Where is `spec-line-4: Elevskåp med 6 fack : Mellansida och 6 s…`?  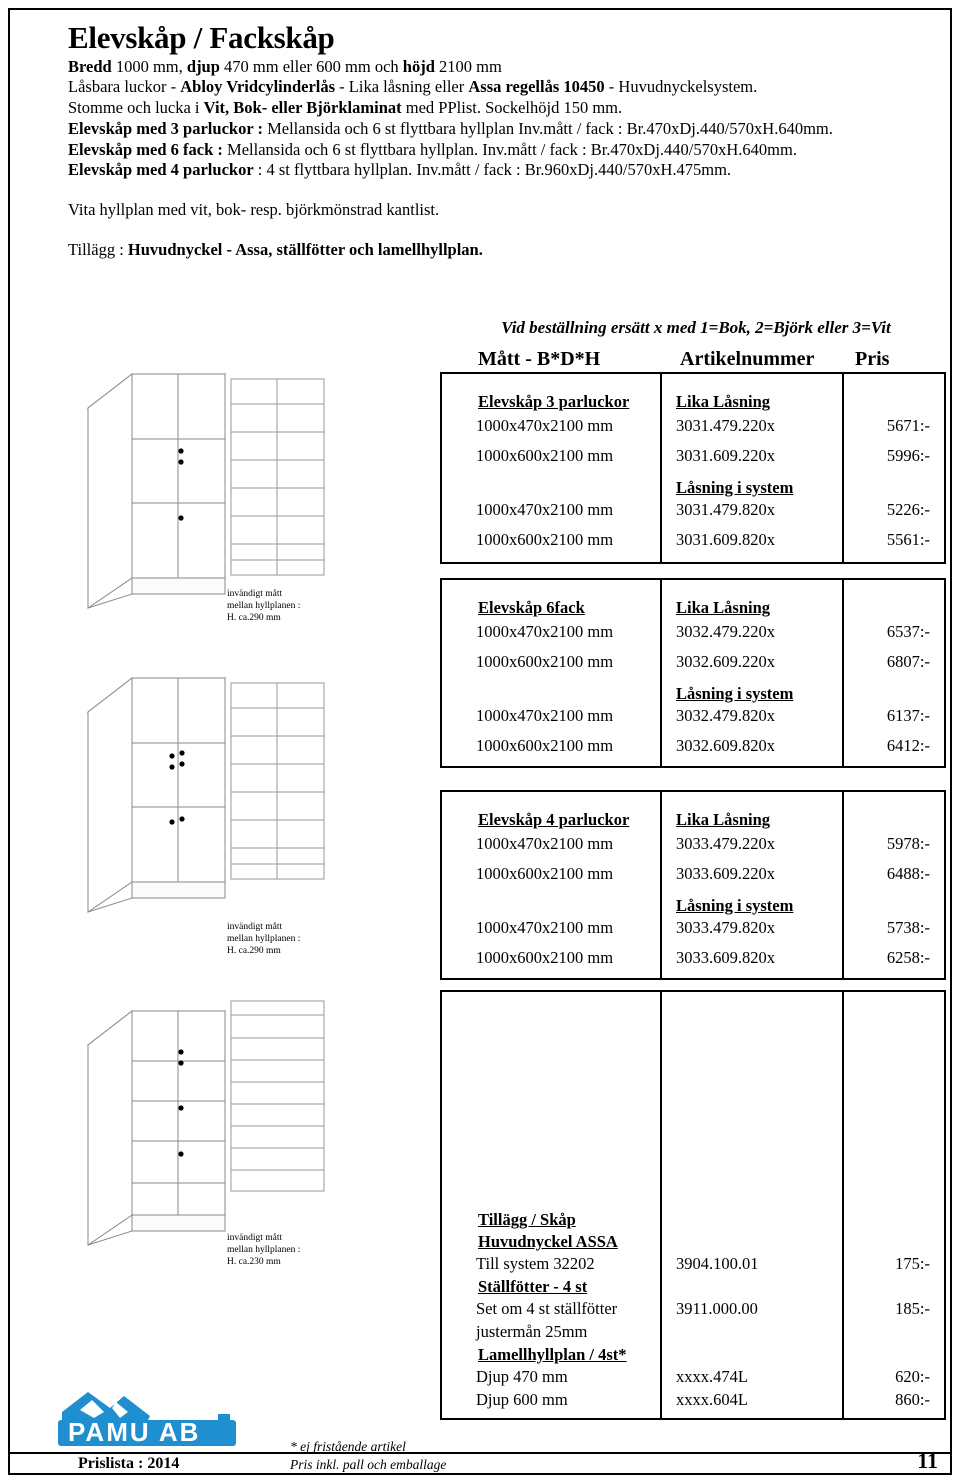 spec-line-4: Elevskåp med 6 fack : Mellansida och 6 s… is located at coordinates (432, 149).